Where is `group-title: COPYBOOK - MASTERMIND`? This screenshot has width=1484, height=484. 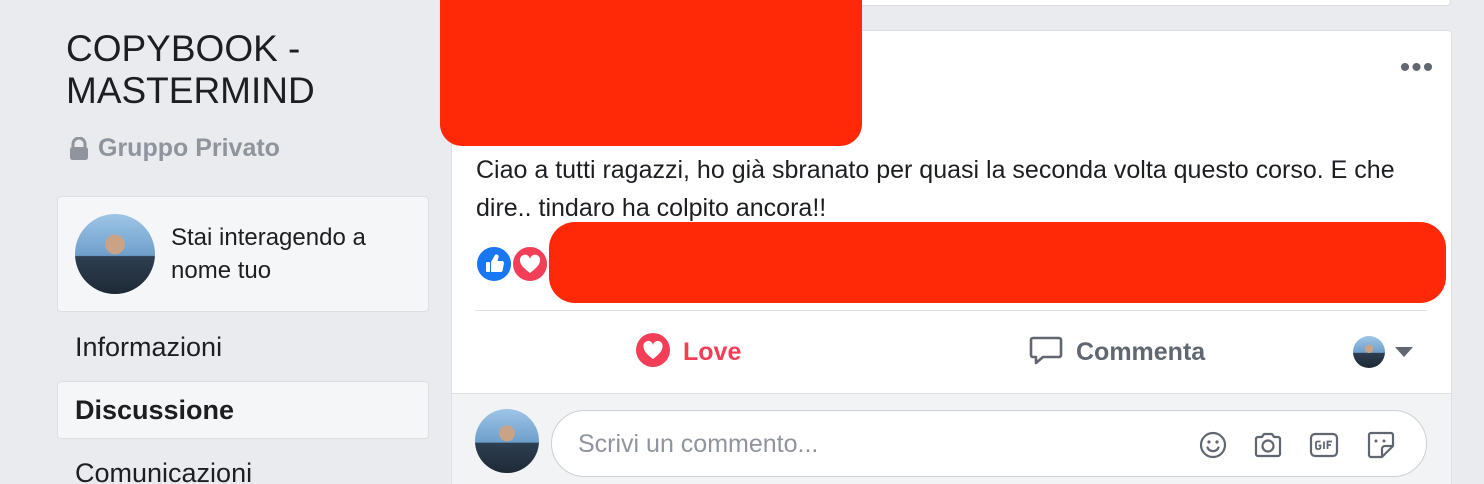 group-title: COPYBOOK - MASTERMIND is located at coordinates (231, 70).